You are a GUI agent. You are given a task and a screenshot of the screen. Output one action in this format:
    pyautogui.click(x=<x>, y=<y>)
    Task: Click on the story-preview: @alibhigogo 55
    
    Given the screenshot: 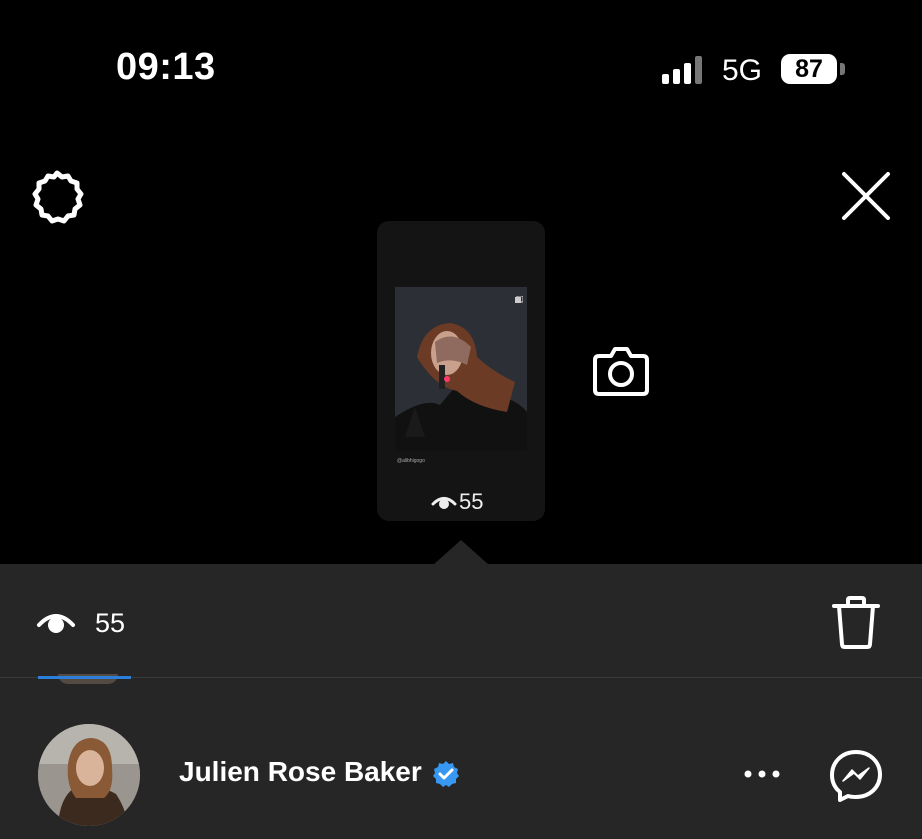 What is the action you would take?
    pyautogui.click(x=461, y=371)
    